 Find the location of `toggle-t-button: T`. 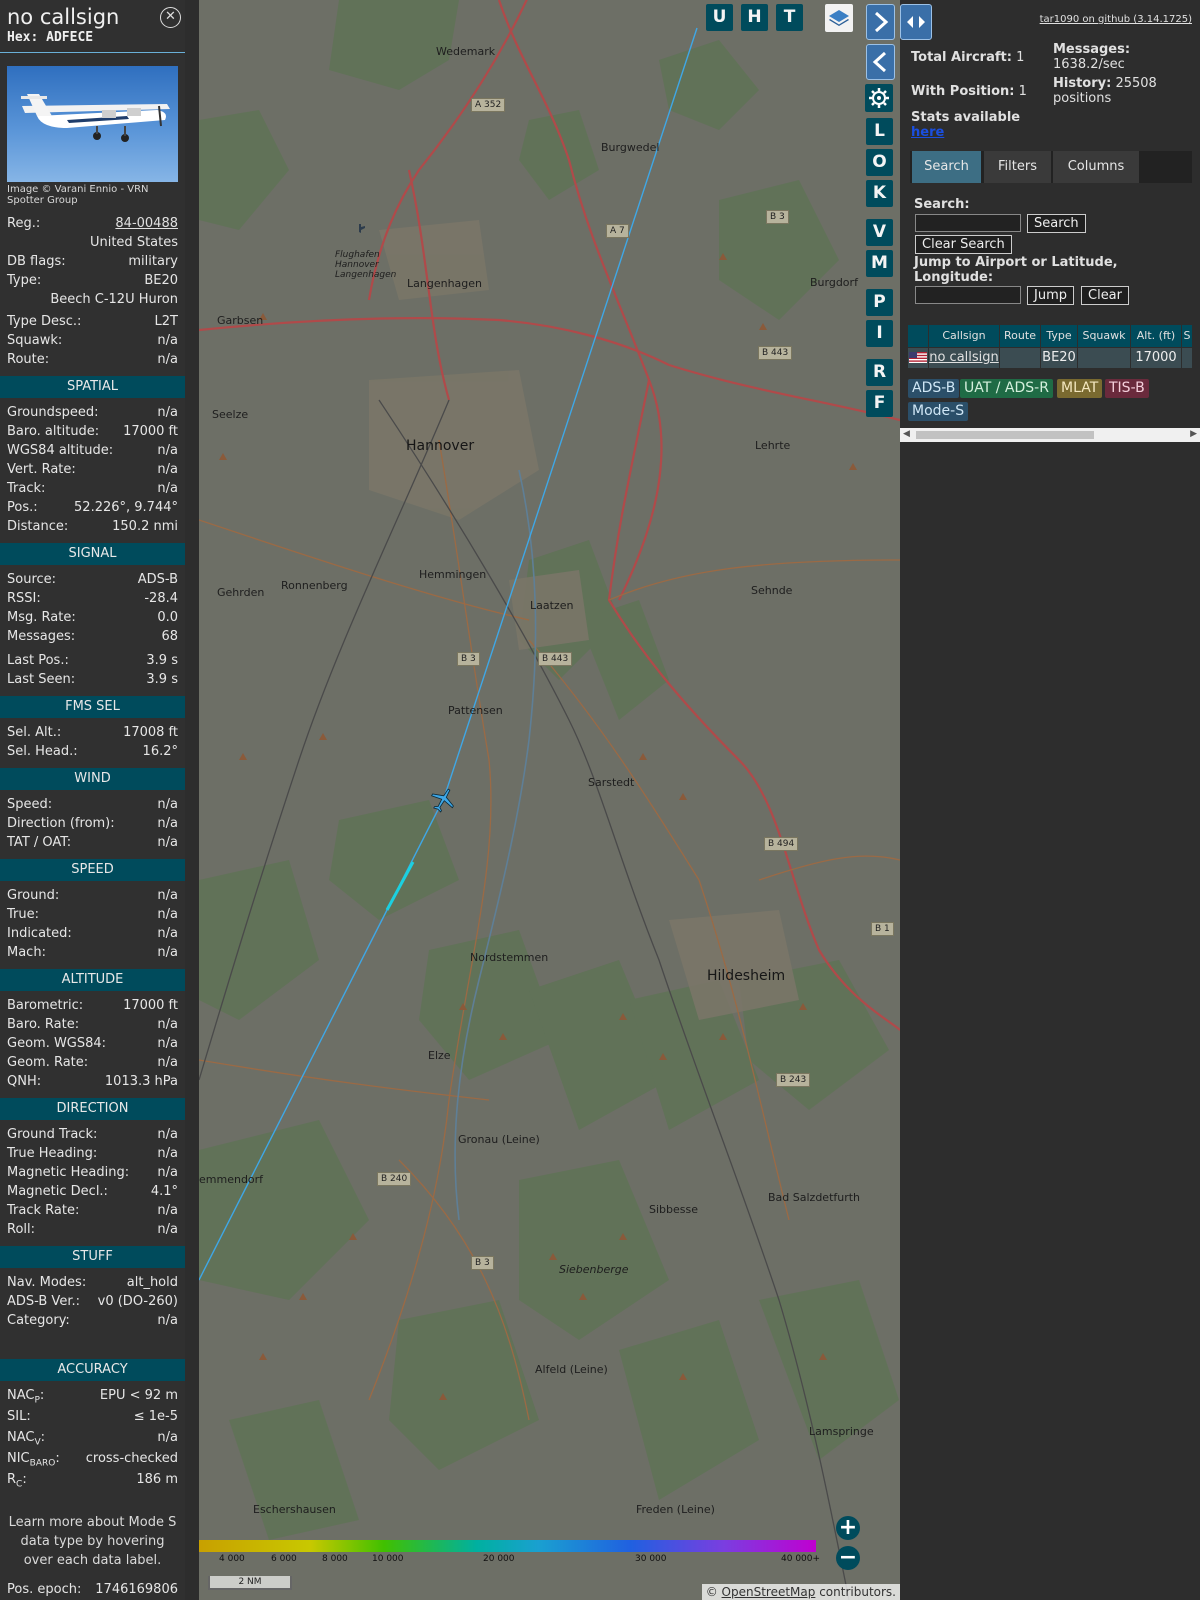

toggle-t-button: T is located at coordinates (789, 17).